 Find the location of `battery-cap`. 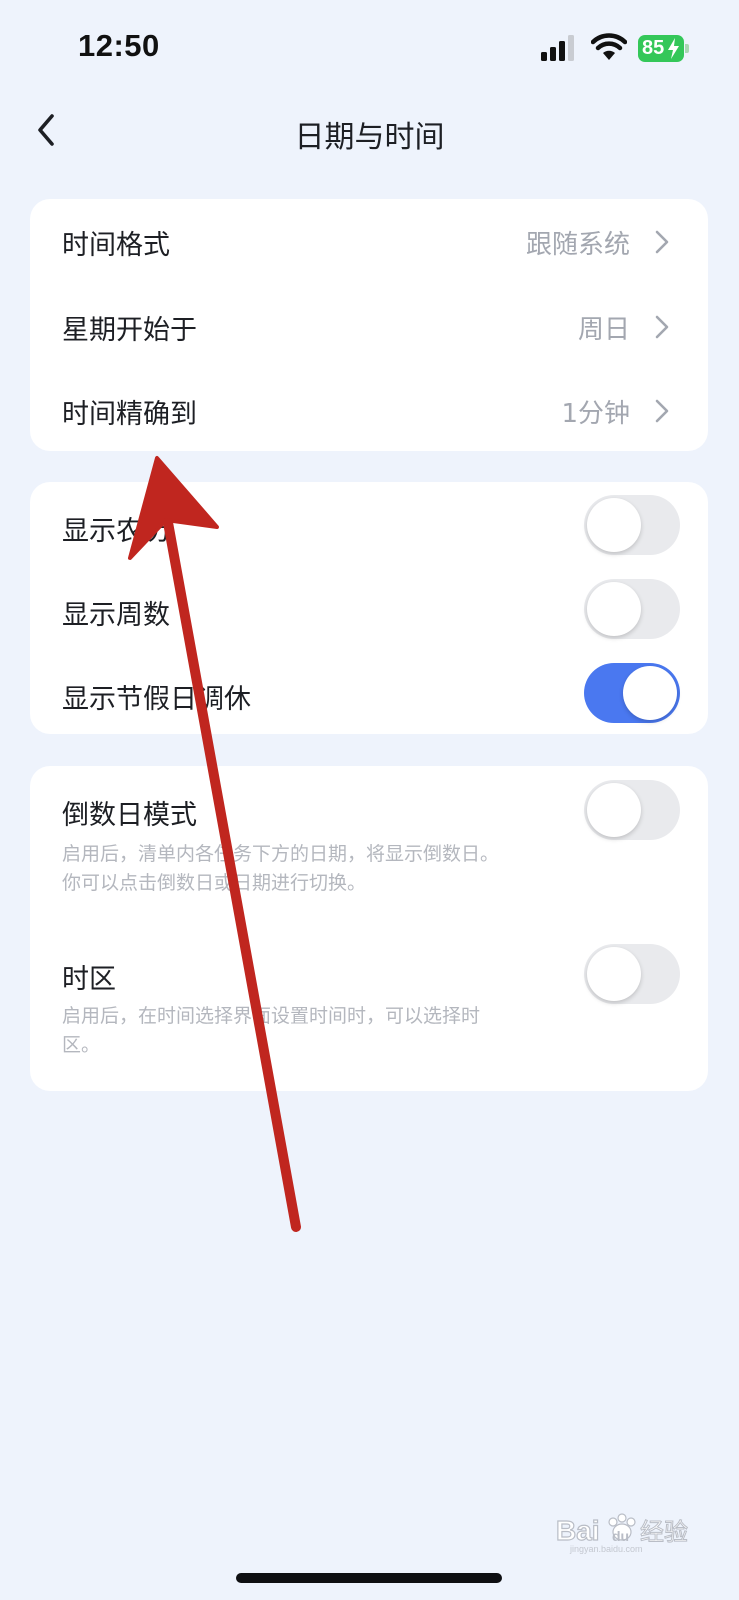

battery-cap is located at coordinates (687, 48).